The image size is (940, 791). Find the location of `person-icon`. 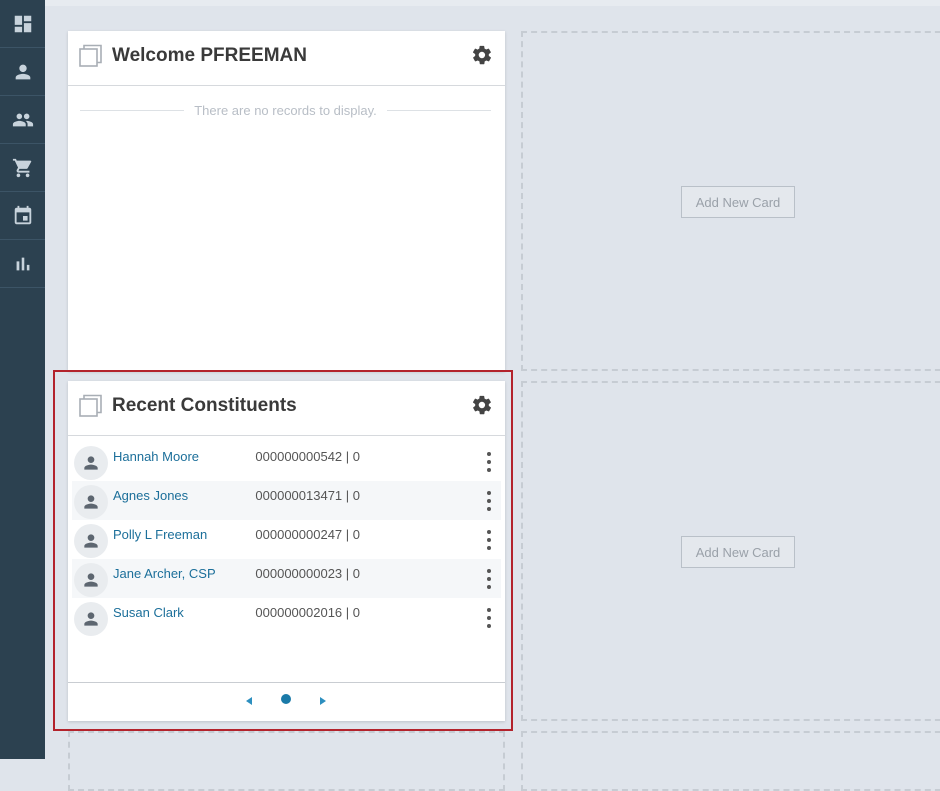

person-icon is located at coordinates (22, 71).